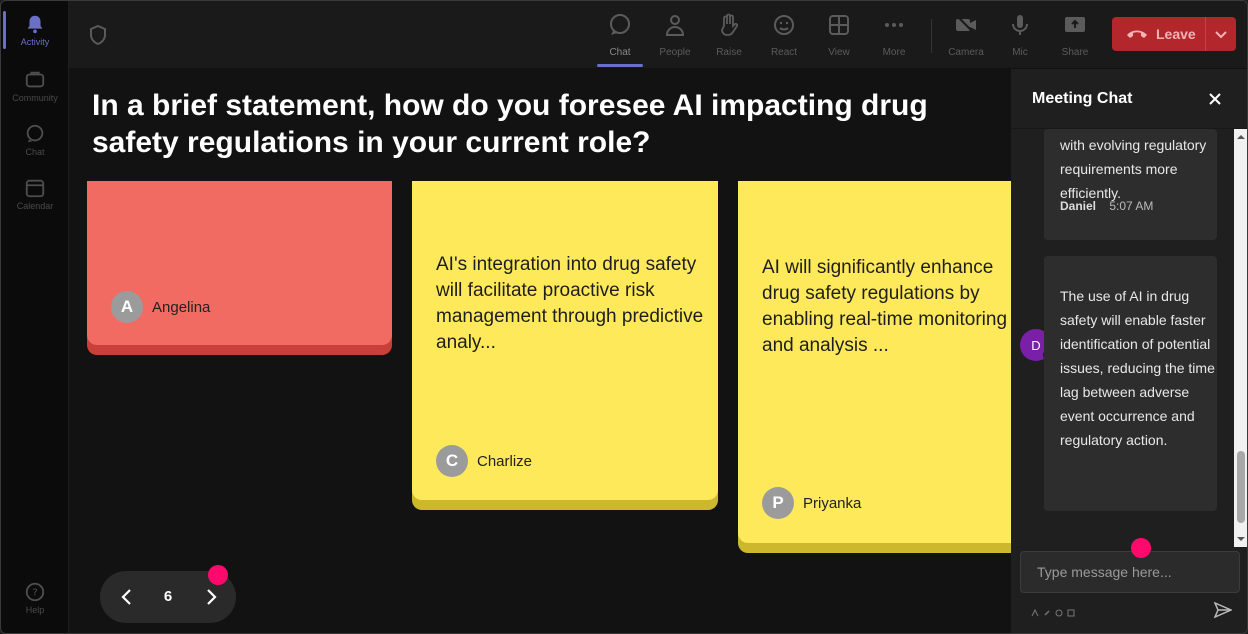 The image size is (1248, 634). I want to click on view-button: View, so click(839, 38).